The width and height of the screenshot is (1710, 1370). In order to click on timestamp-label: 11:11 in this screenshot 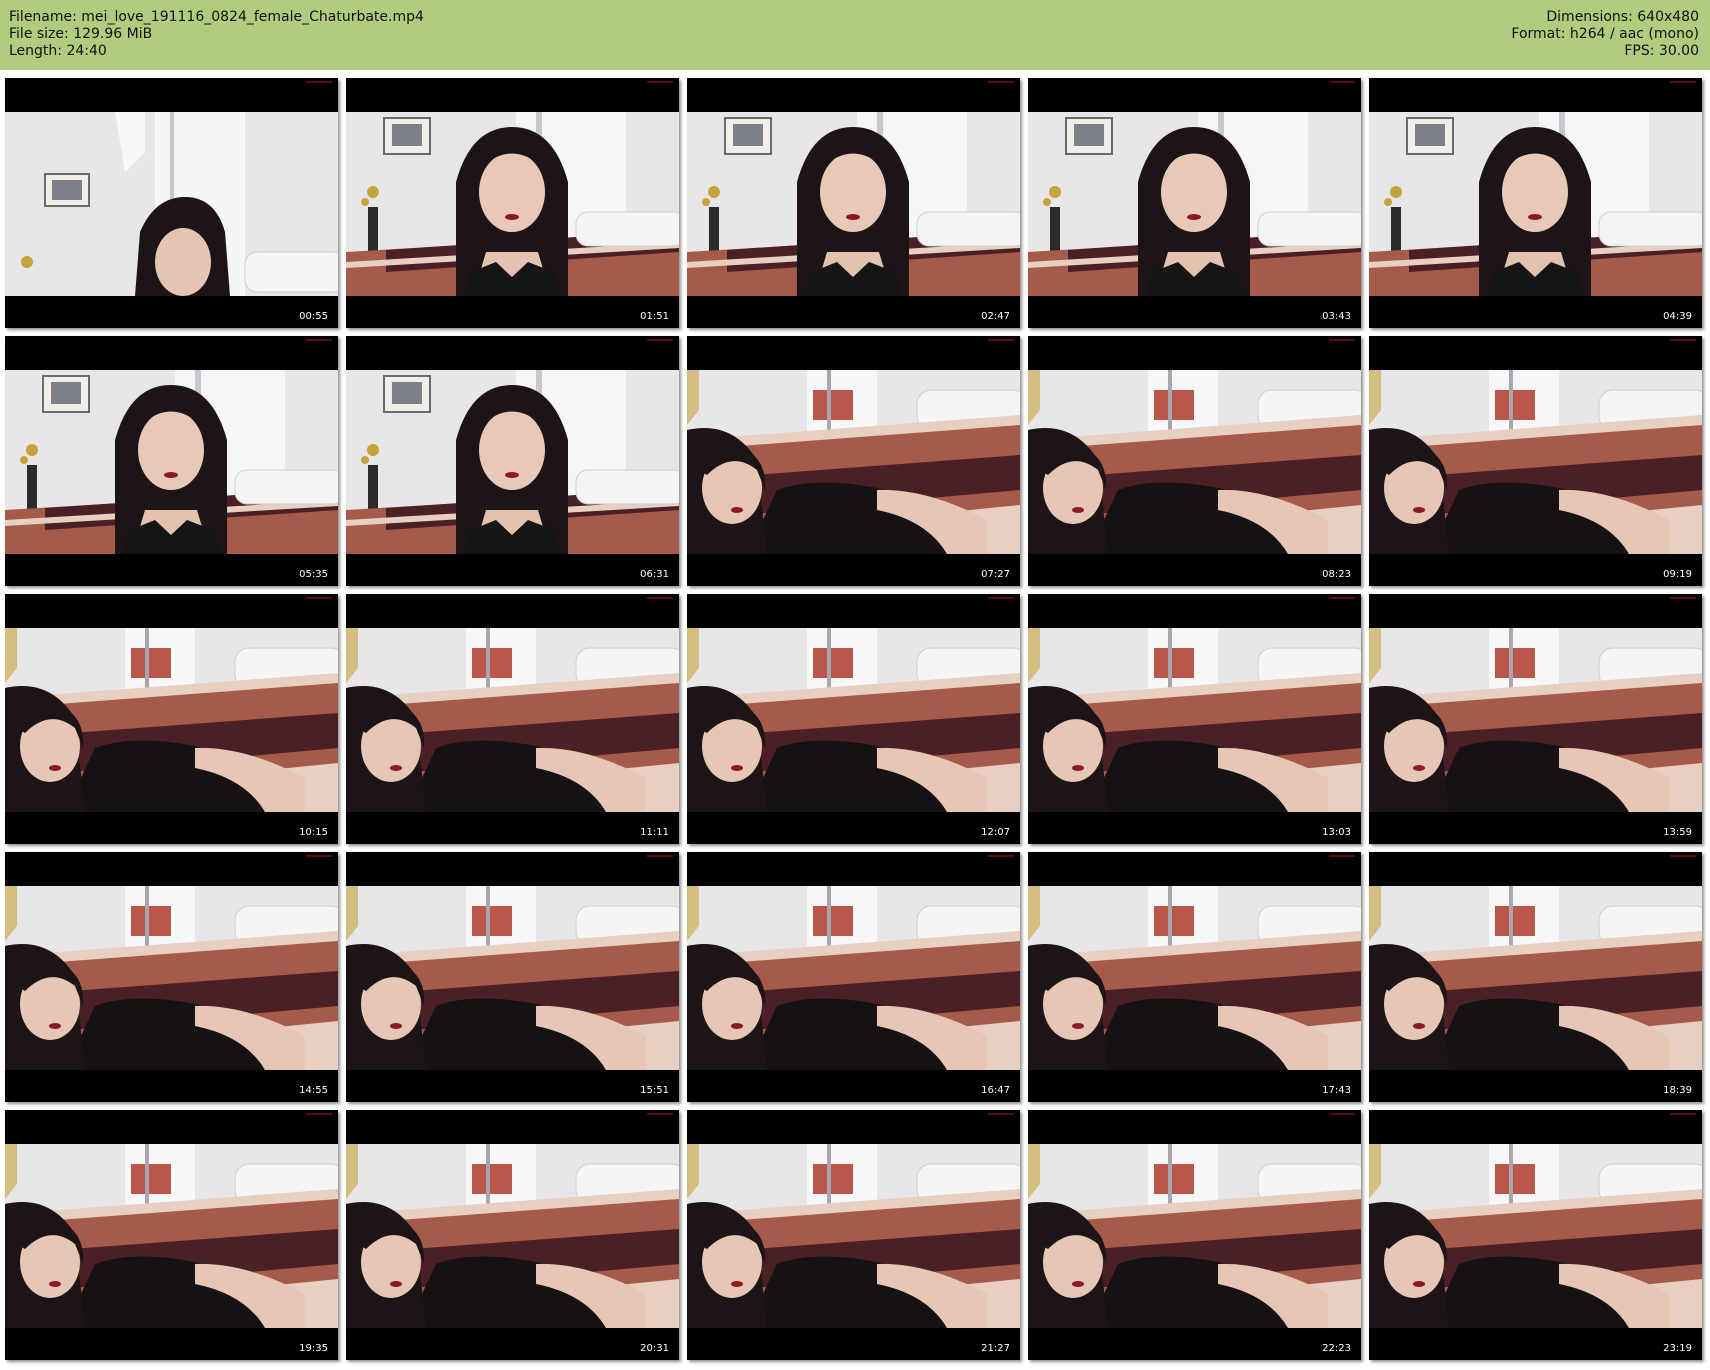, I will do `click(654, 832)`.